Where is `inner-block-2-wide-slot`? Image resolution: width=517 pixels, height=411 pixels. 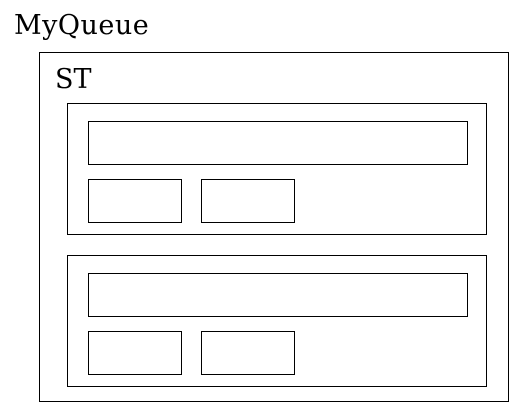
inner-block-2-wide-slot is located at coordinates (278, 295).